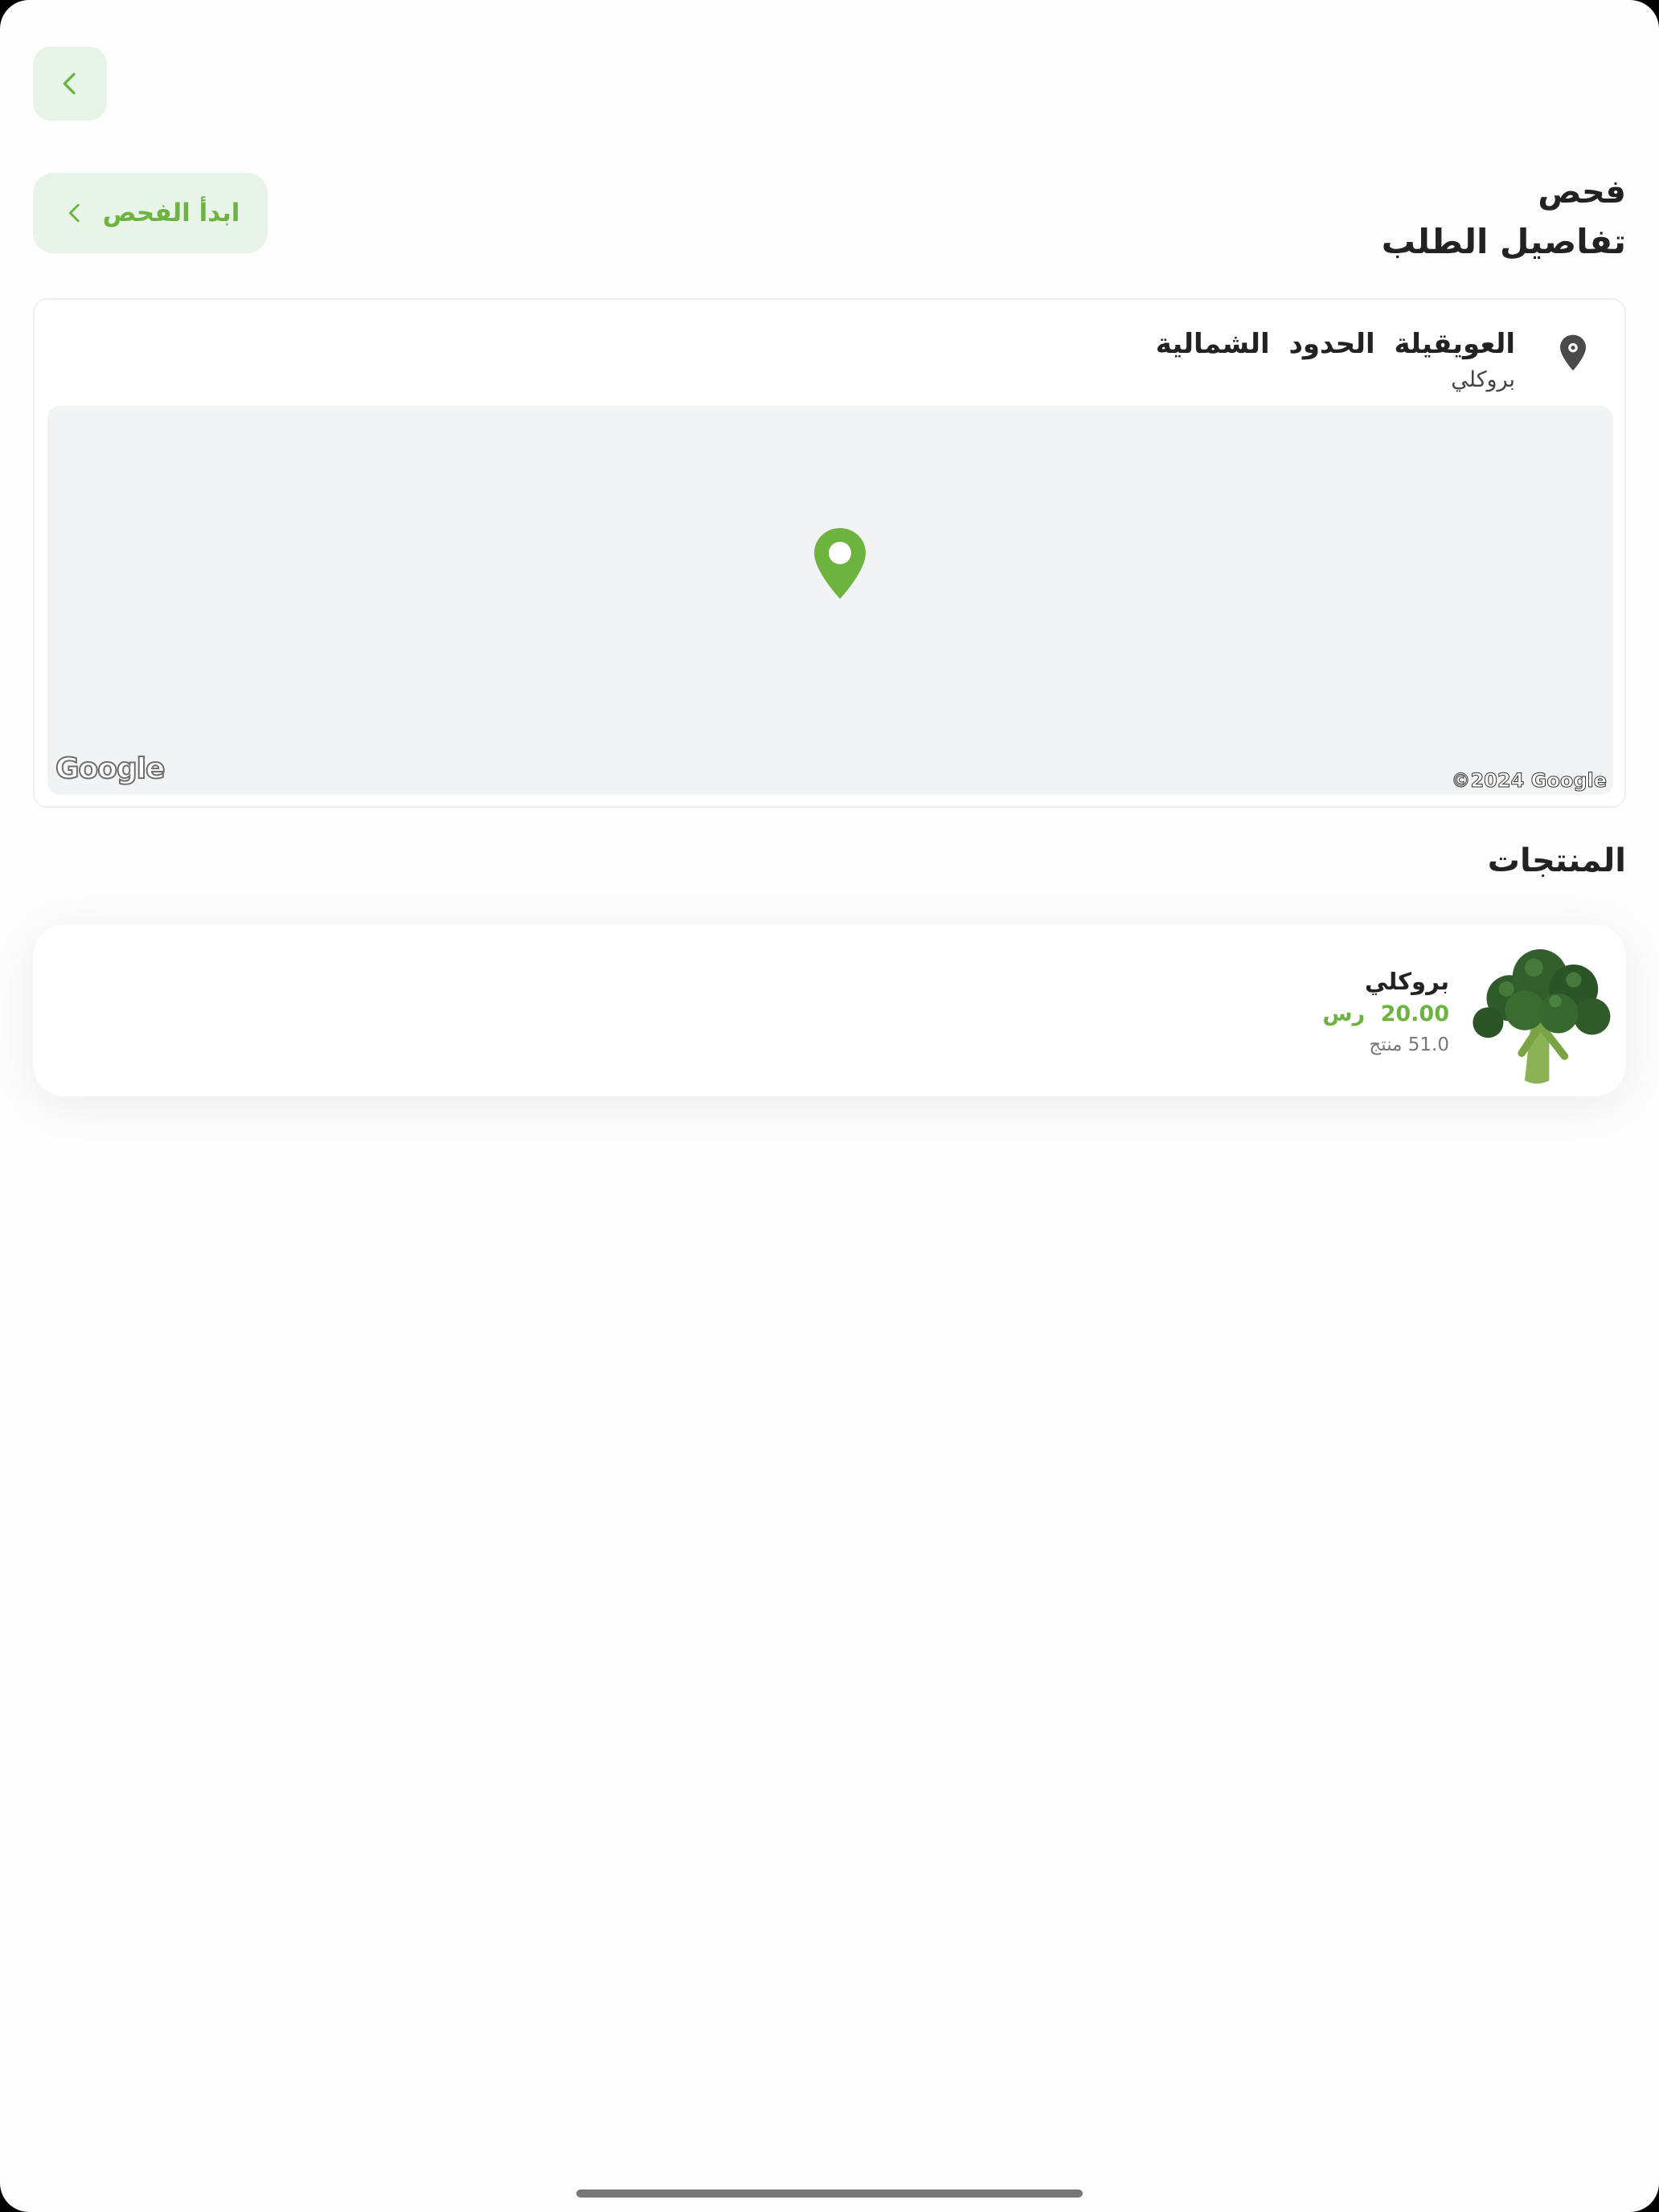 The height and width of the screenshot is (2212, 1659). I want to click on page-title-group: فحص تفاصيل الطلب, so click(1504, 218).